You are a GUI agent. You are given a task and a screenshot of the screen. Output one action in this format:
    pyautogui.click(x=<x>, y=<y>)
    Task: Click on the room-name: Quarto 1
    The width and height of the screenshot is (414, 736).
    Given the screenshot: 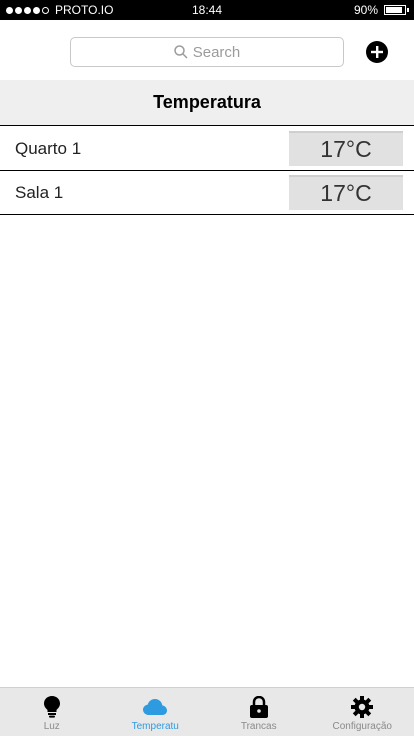 What is the action you would take?
    pyautogui.click(x=48, y=148)
    